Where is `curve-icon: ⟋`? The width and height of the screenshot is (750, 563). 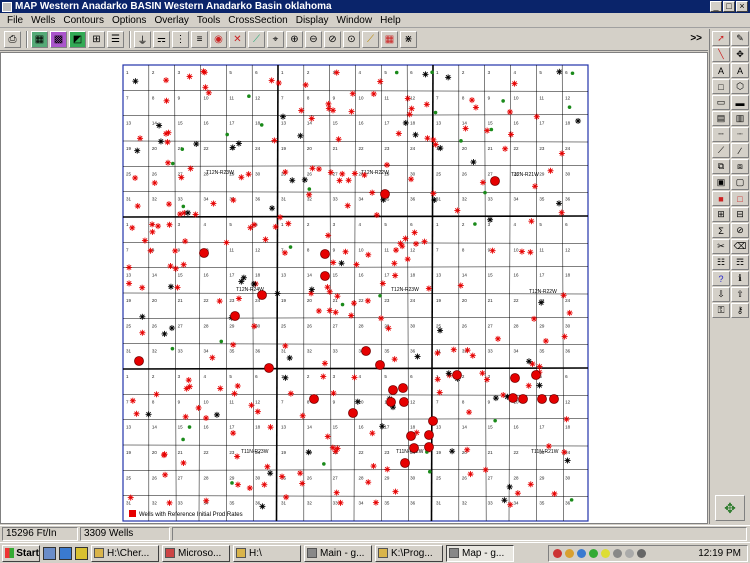 curve-icon: ⟋ is located at coordinates (721, 150).